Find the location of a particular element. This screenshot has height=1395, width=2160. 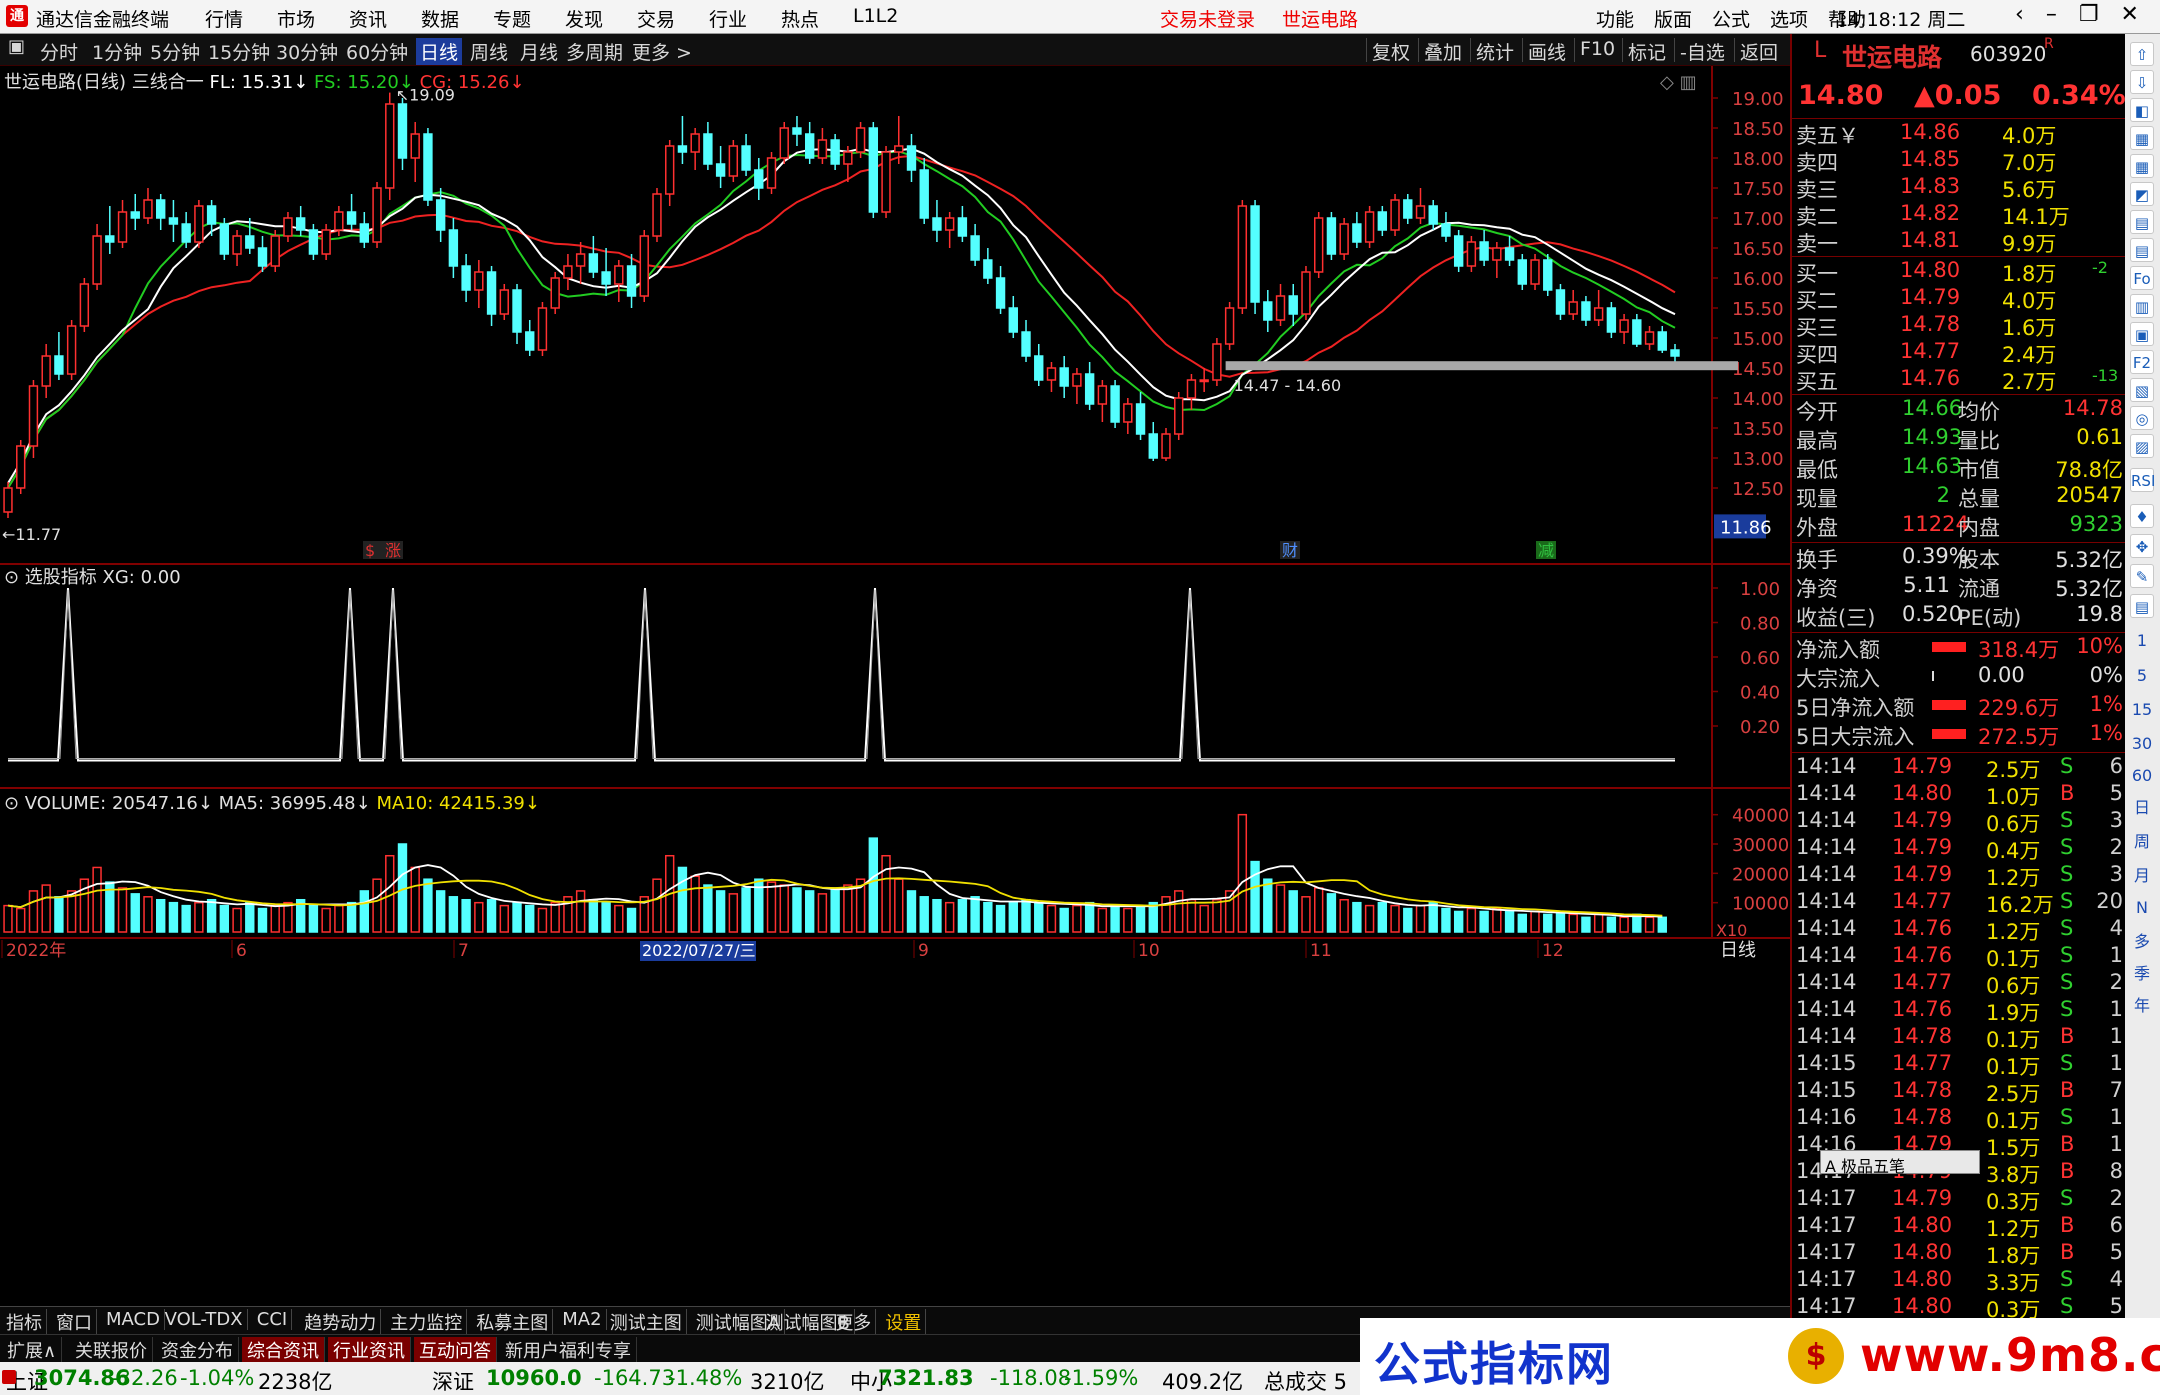

info-tab: 行业资讯 is located at coordinates (369, 1350).